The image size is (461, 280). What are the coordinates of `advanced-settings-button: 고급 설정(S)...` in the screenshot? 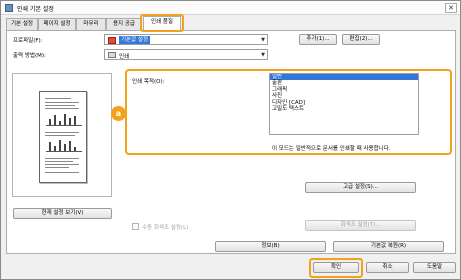 It's located at (360, 187).